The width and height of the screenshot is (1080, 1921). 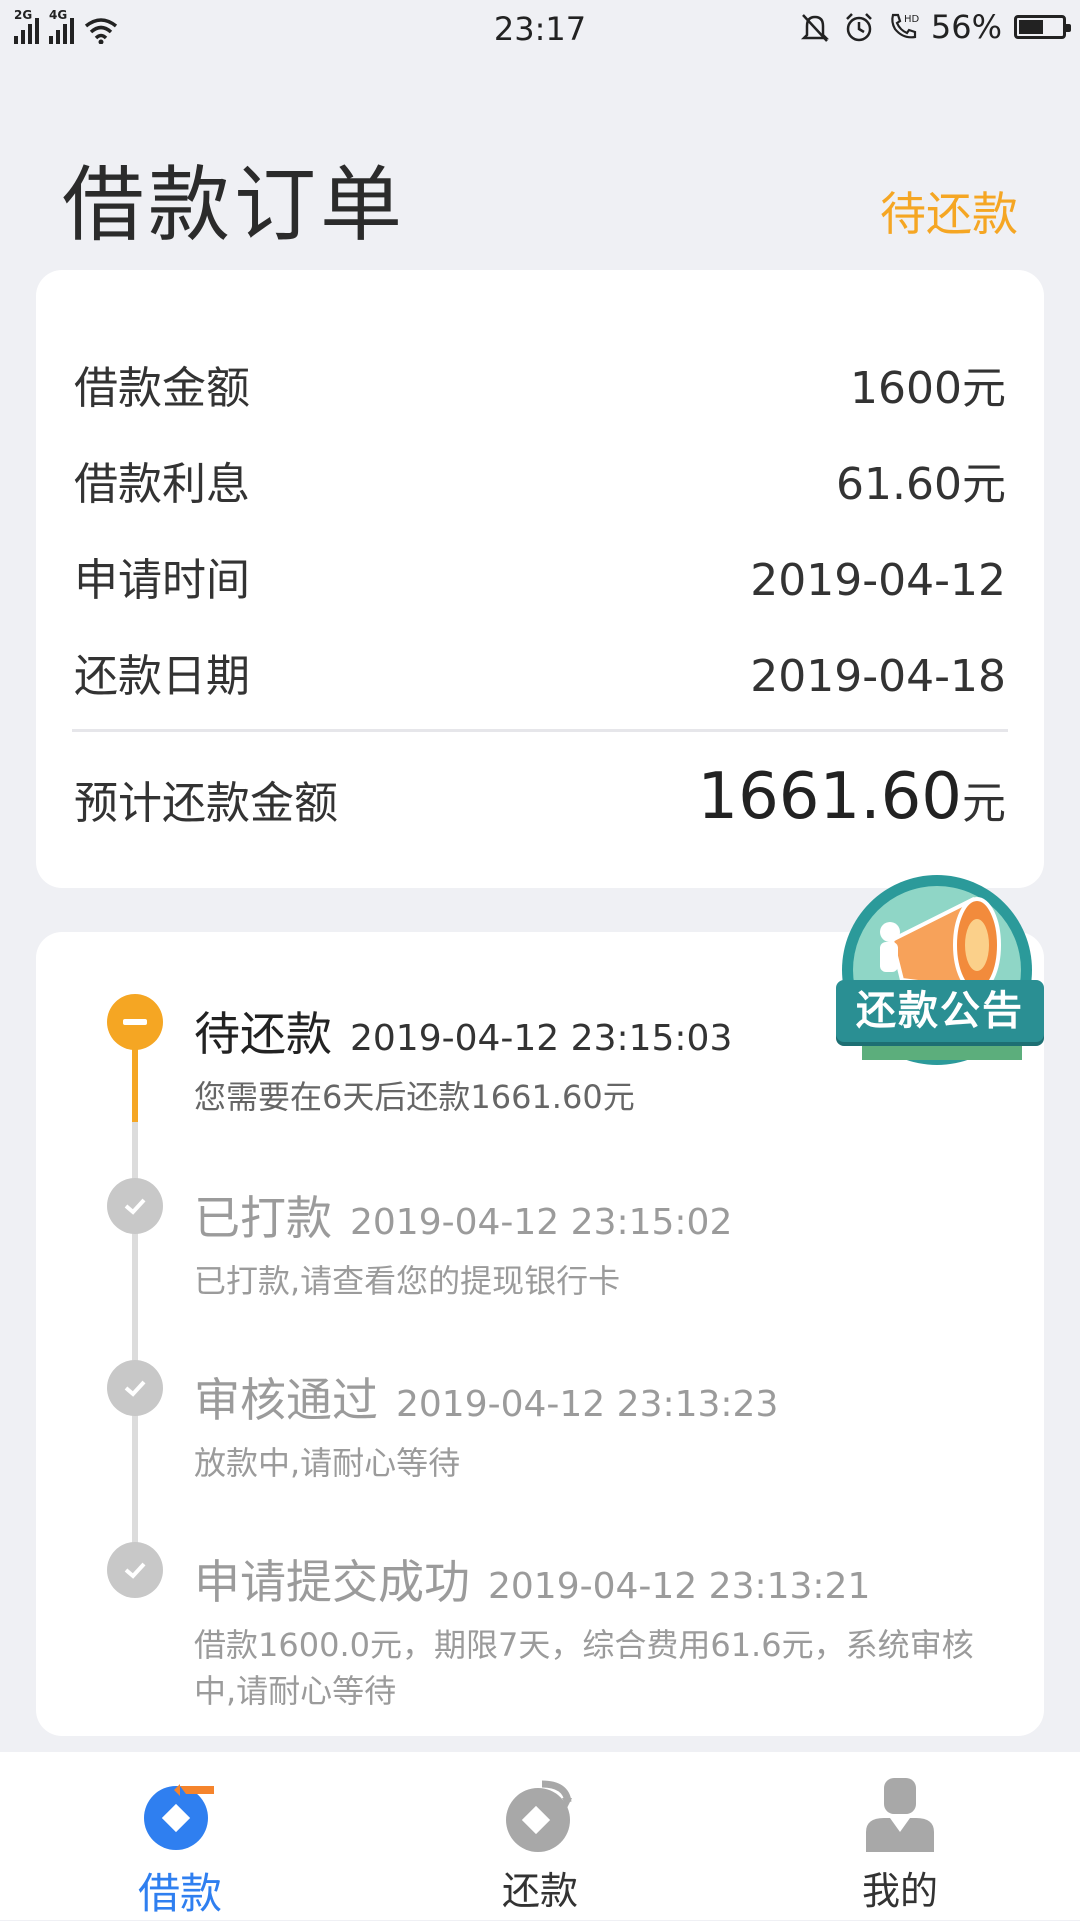 I want to click on svg-text: HD, so click(x=911, y=19).